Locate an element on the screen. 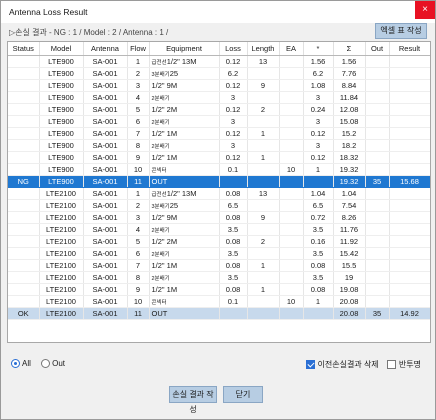  create-loss-report-button: 손실 결과 작성 is located at coordinates (193, 400).